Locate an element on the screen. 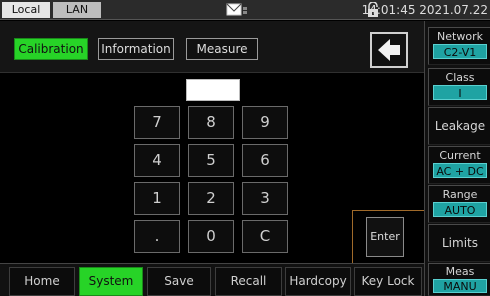 The height and width of the screenshot is (296, 490). back-arrow-icon is located at coordinates (389, 50).